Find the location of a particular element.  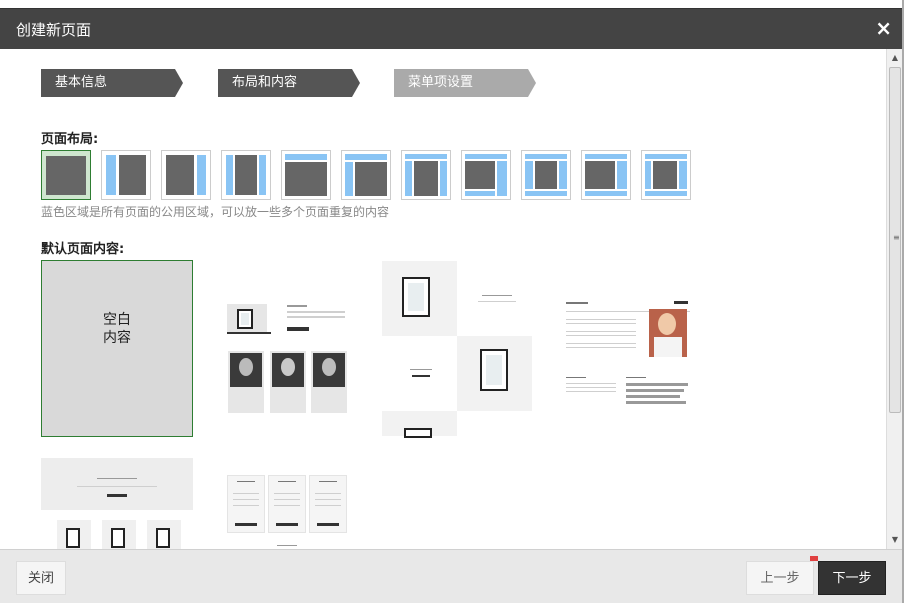

template-blank-label: 空白 内容 is located at coordinates (117, 329).